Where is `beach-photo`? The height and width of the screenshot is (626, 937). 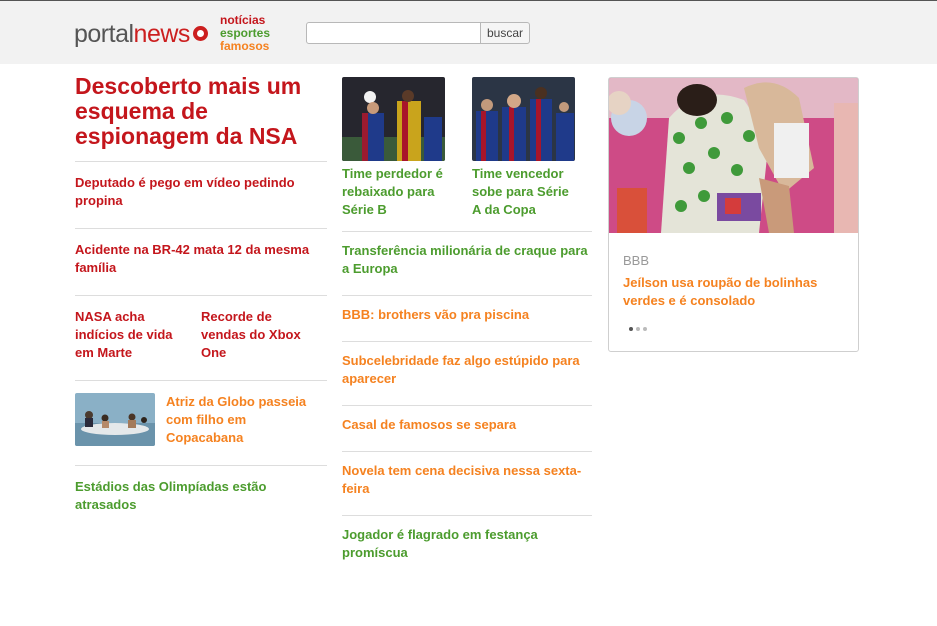 beach-photo is located at coordinates (115, 419).